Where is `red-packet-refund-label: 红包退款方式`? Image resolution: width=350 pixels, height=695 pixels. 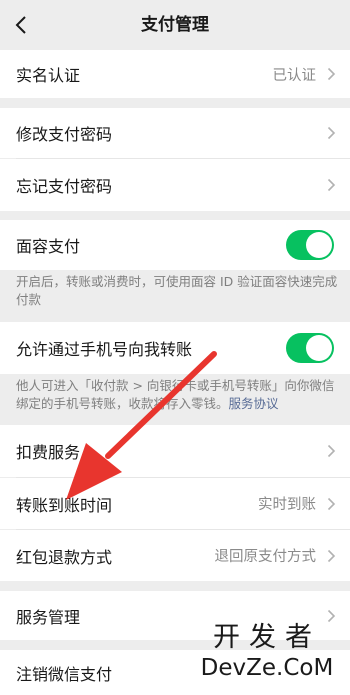
red-packet-refund-label: 红包退款方式 is located at coordinates (64, 557).